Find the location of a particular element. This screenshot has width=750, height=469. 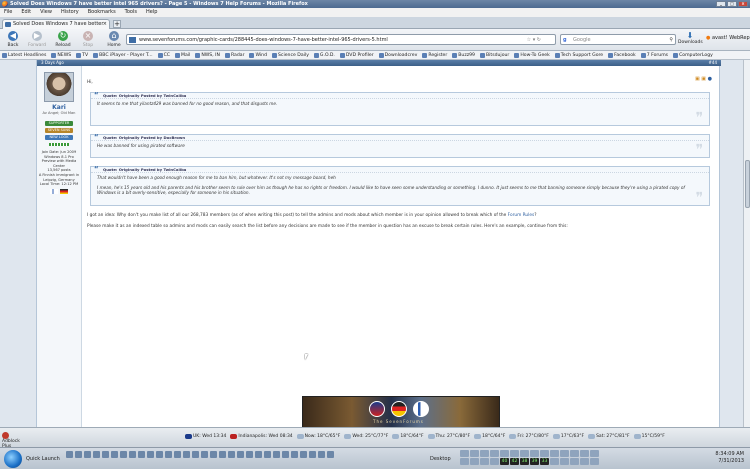

system-clock: 8:34:09 AM 7/31/2013 is located at coordinates (729, 458).